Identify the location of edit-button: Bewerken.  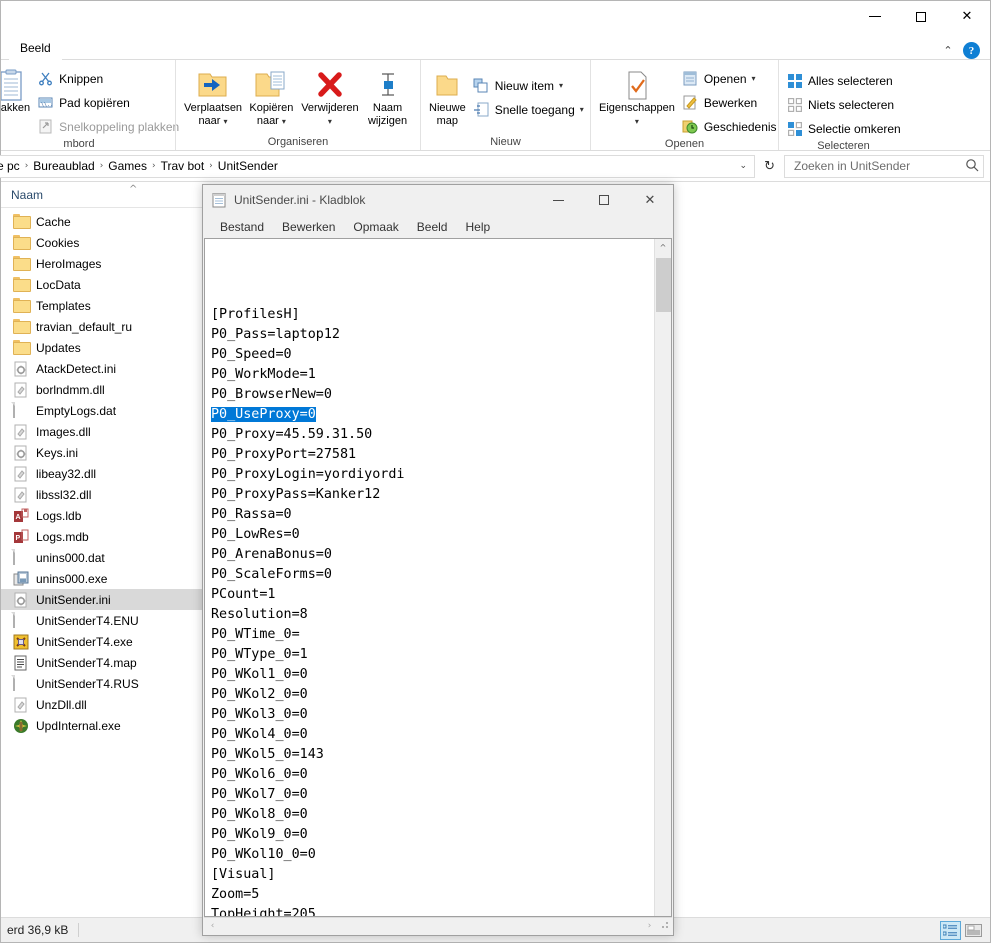
(730, 102).